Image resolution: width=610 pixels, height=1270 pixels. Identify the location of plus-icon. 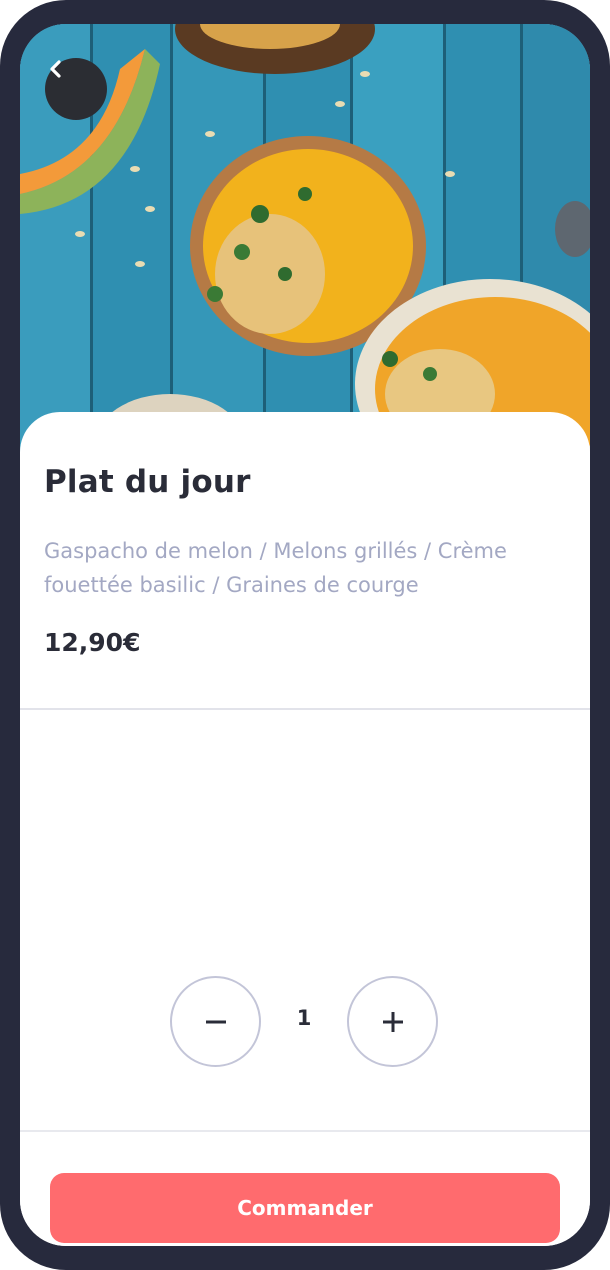
(393, 1022).